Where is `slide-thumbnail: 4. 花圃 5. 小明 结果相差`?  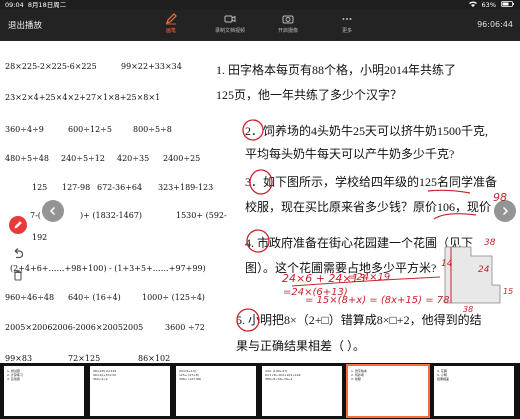
slide-thumbnail: 4. 花圃 5. 小明 结果相差 is located at coordinates (474, 391).